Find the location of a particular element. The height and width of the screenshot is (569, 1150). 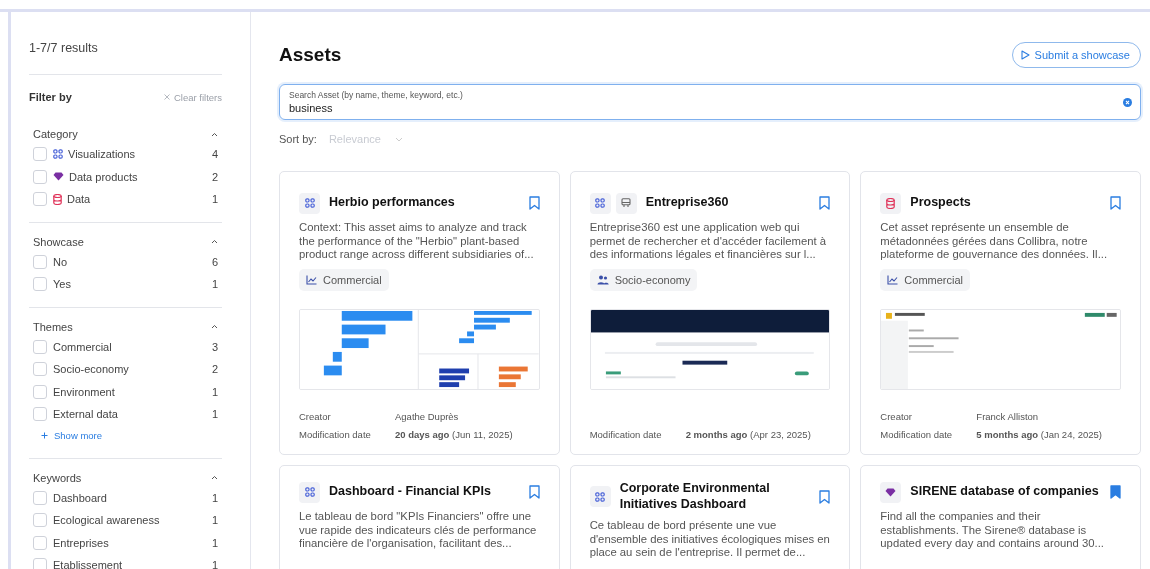

card-title: Dashboard - Financial KPIs is located at coordinates (410, 492).